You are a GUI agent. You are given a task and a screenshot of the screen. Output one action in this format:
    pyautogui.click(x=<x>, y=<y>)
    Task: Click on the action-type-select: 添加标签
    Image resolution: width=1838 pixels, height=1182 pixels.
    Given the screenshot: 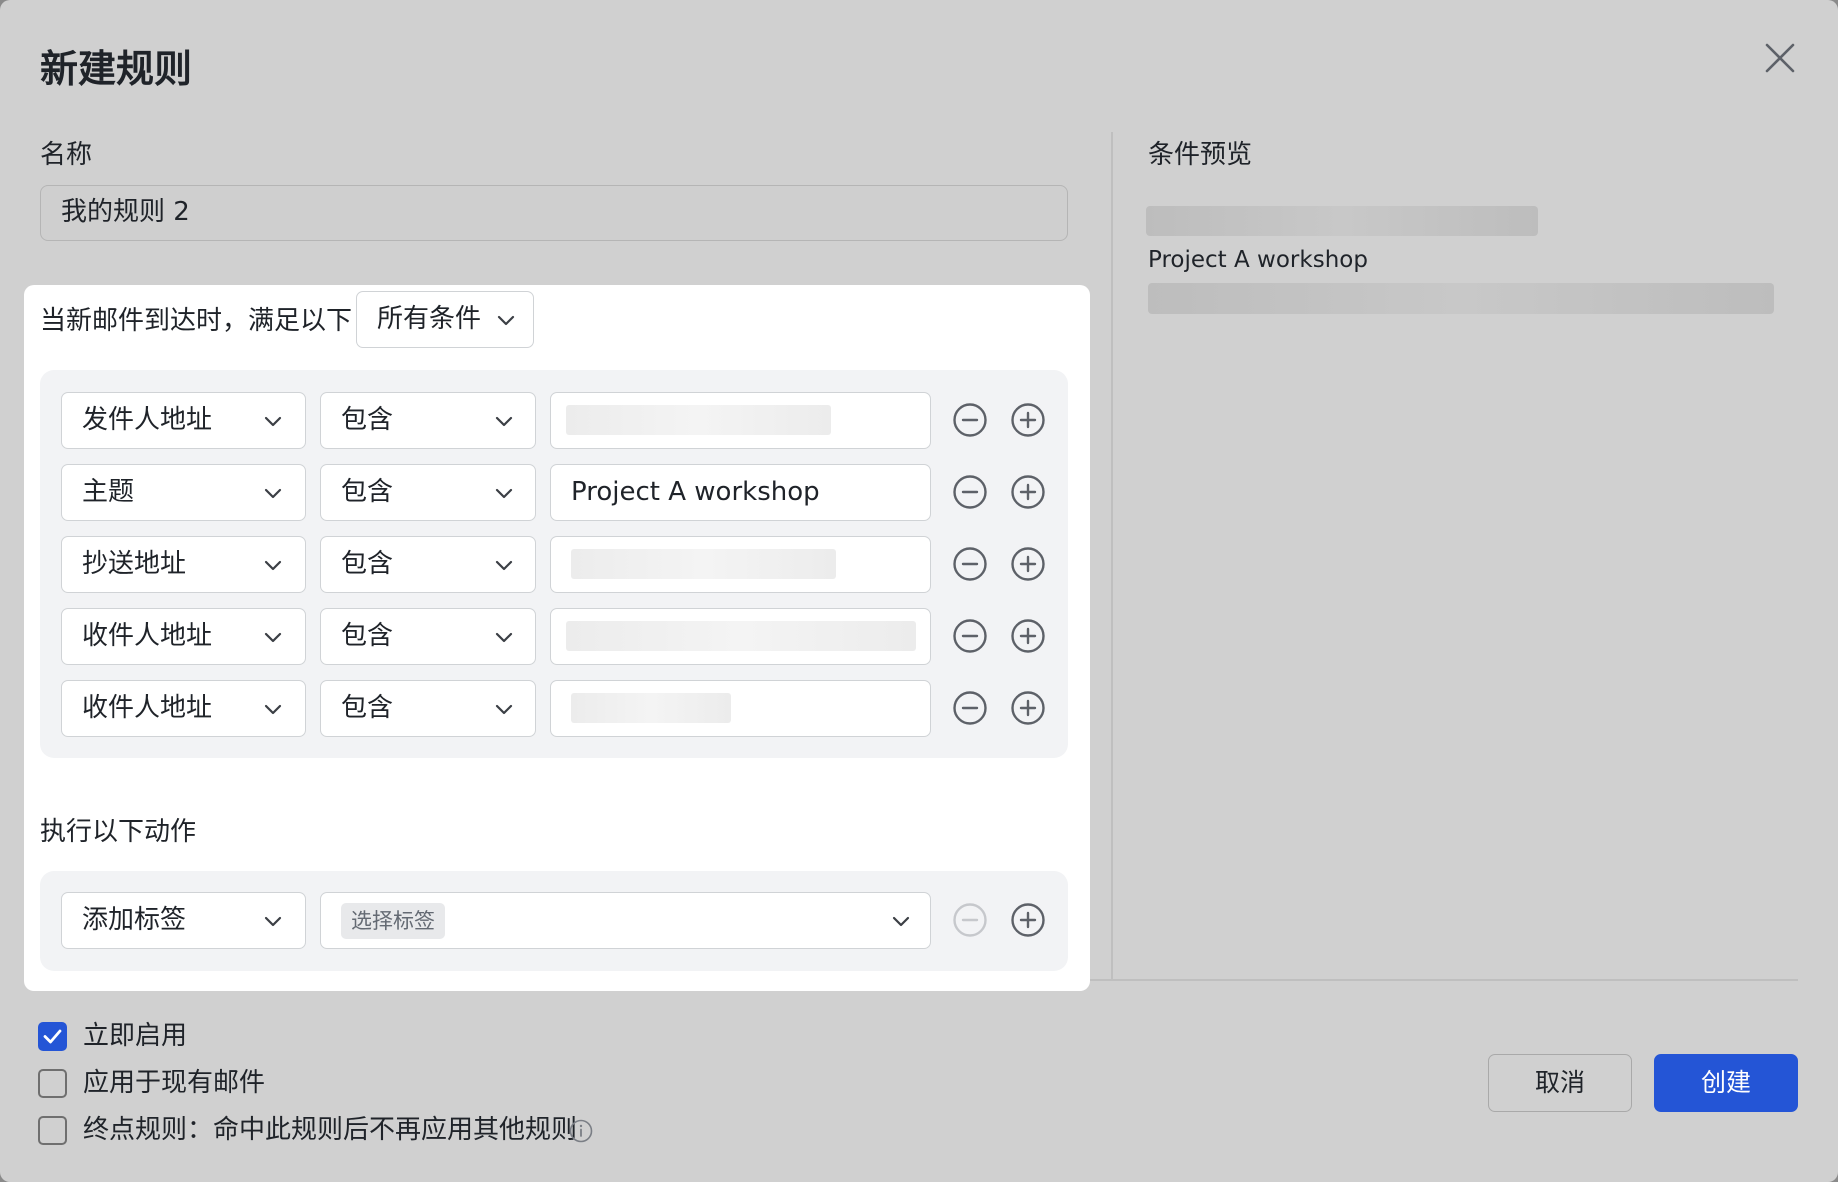 What is the action you would take?
    pyautogui.click(x=183, y=920)
    